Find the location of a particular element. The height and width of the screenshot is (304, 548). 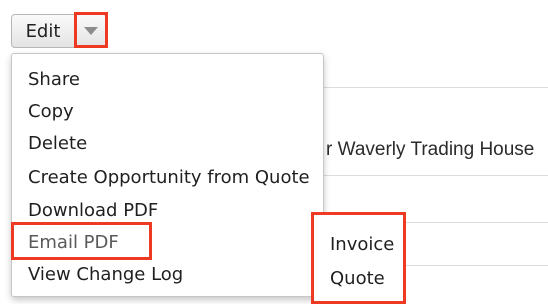

email-pdf-submenu: Invoice Quote is located at coordinates (358, 258).